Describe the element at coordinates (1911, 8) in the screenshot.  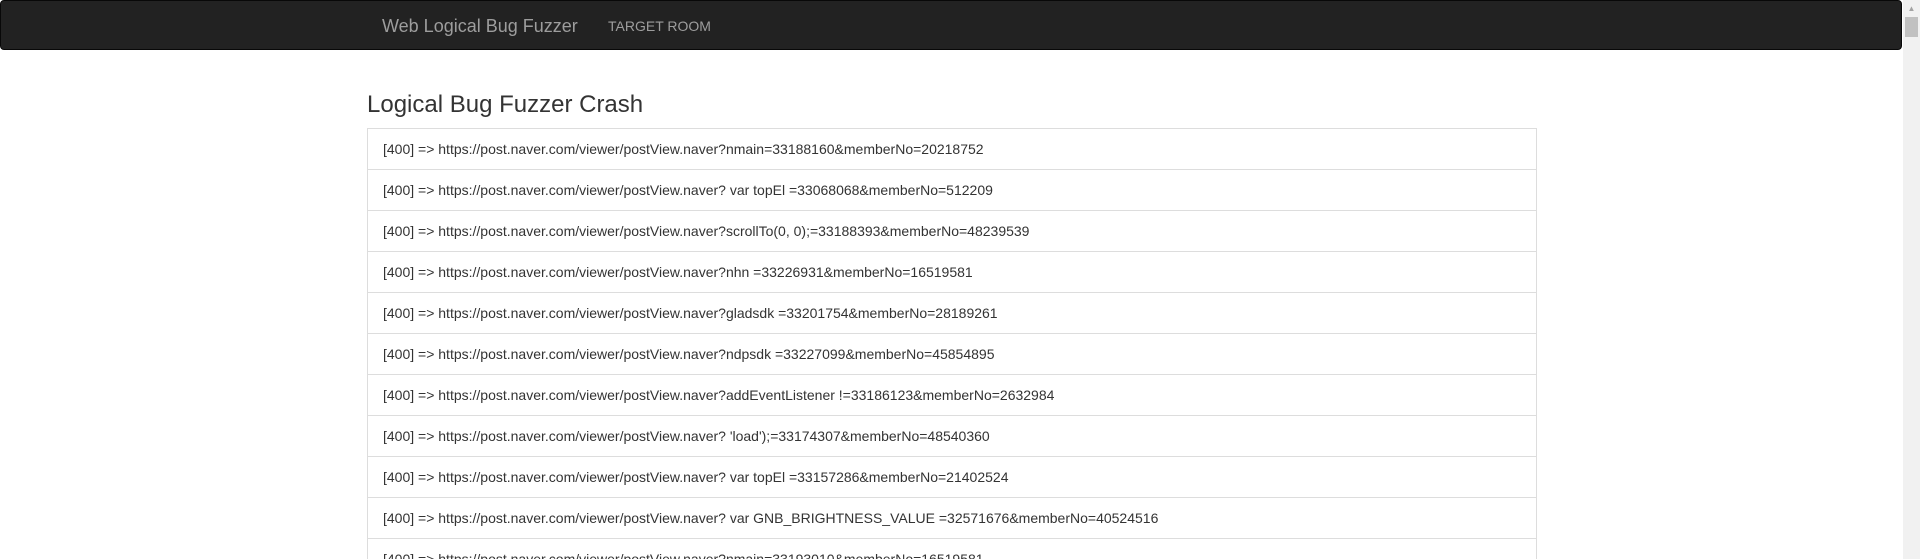
I see `scroll-up-arrow-icon: ▲` at that location.